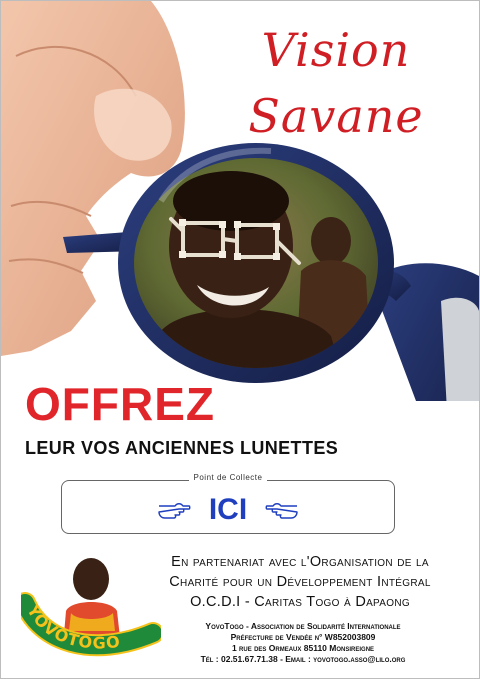  I want to click on collection-label-wrap: Point de Collecte, so click(228, 477).